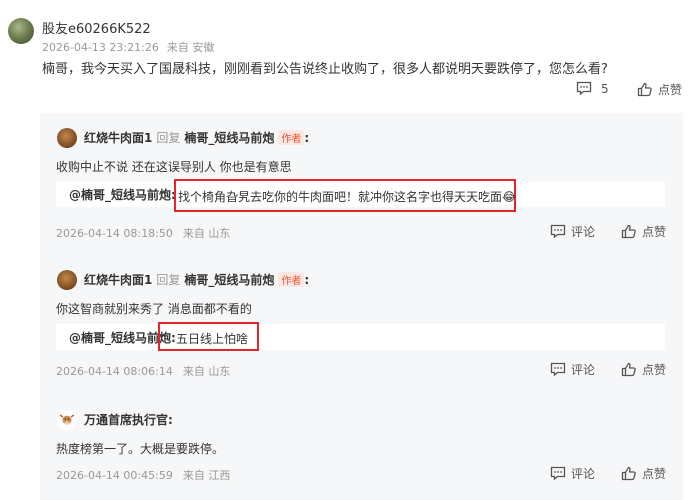 Image resolution: width=695 pixels, height=500 pixels. Describe the element at coordinates (96, 27) in the screenshot. I see `post-username: 股友e60266K522` at that location.